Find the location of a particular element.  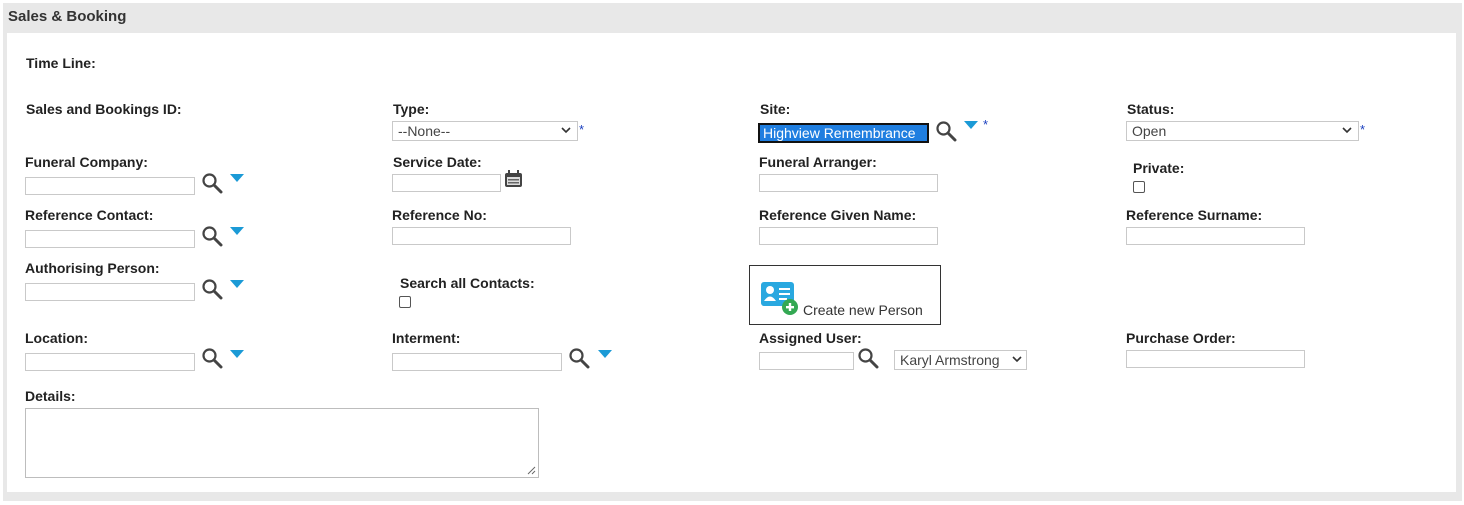

status-label: Status: is located at coordinates (1151, 109).